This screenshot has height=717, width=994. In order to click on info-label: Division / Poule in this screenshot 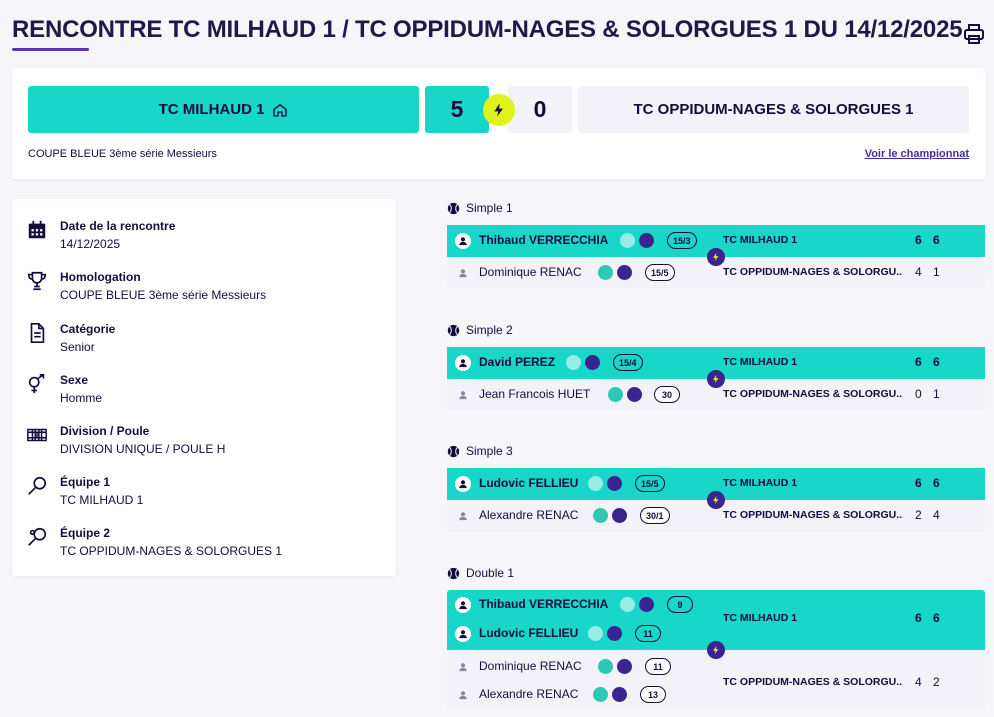, I will do `click(105, 431)`.